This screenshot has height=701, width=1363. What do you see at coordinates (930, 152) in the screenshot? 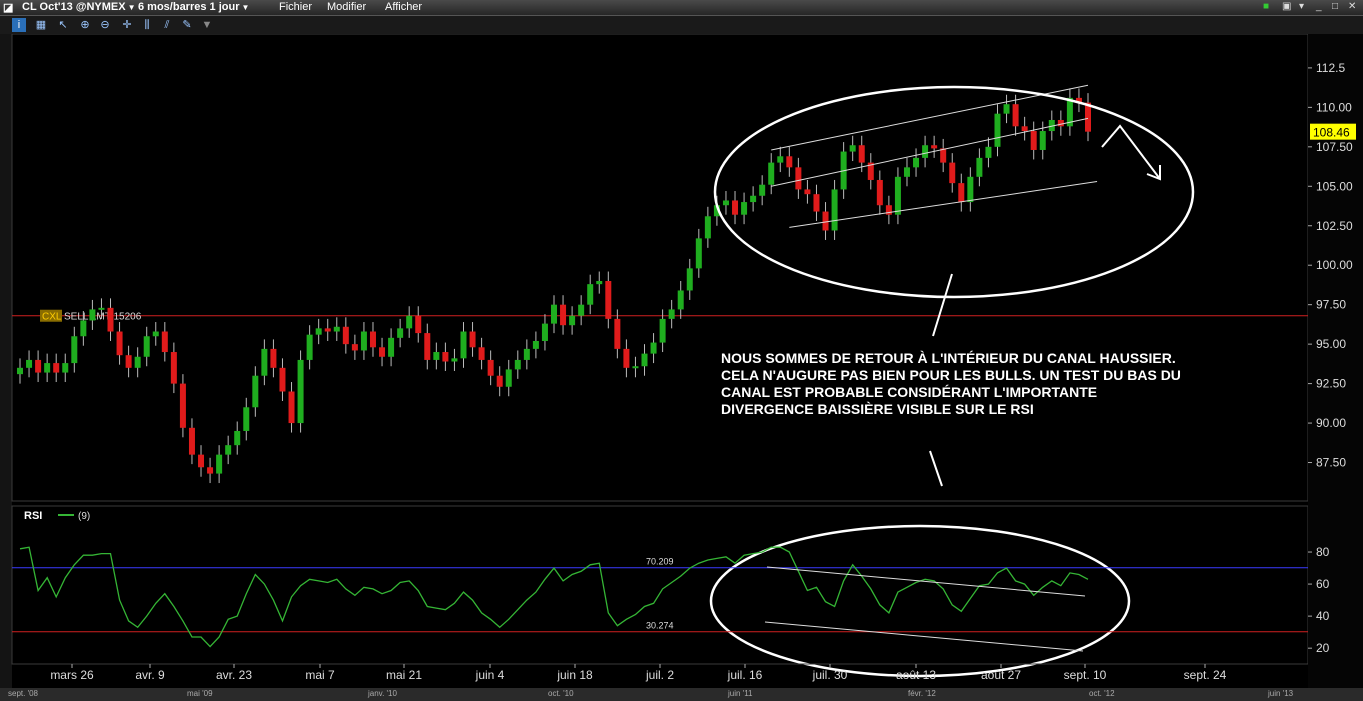
I see `channel-middle-line` at bounding box center [930, 152].